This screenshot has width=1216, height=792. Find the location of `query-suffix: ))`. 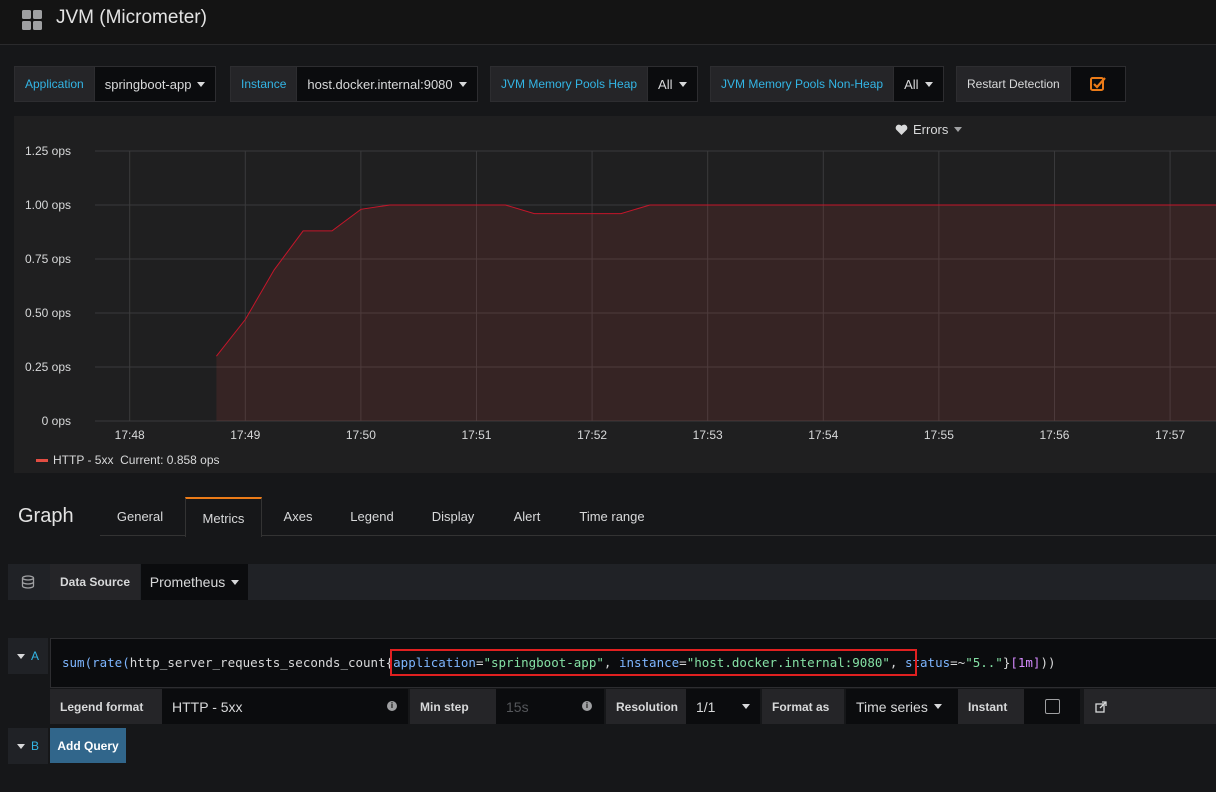

query-suffix: )) is located at coordinates (1048, 662).